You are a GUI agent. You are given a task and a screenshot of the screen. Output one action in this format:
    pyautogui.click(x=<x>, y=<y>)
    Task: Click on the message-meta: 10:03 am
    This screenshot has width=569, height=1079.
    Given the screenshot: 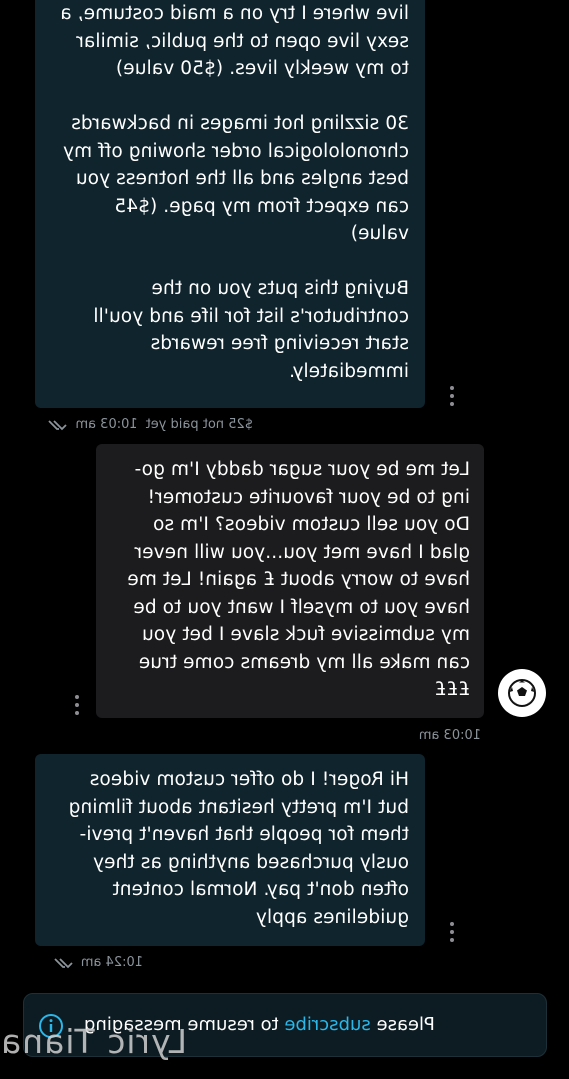 What is the action you would take?
    pyautogui.click(x=450, y=735)
    